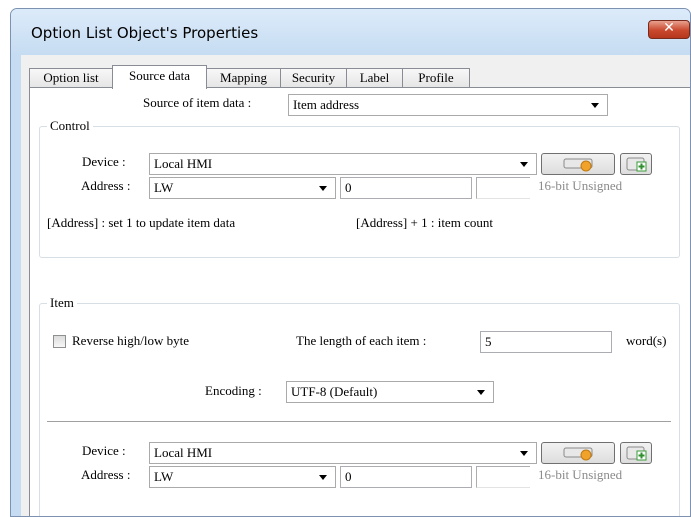 The height and width of the screenshot is (517, 691). Describe the element at coordinates (164, 476) in the screenshot. I see `item-address-type-value: LW` at that location.